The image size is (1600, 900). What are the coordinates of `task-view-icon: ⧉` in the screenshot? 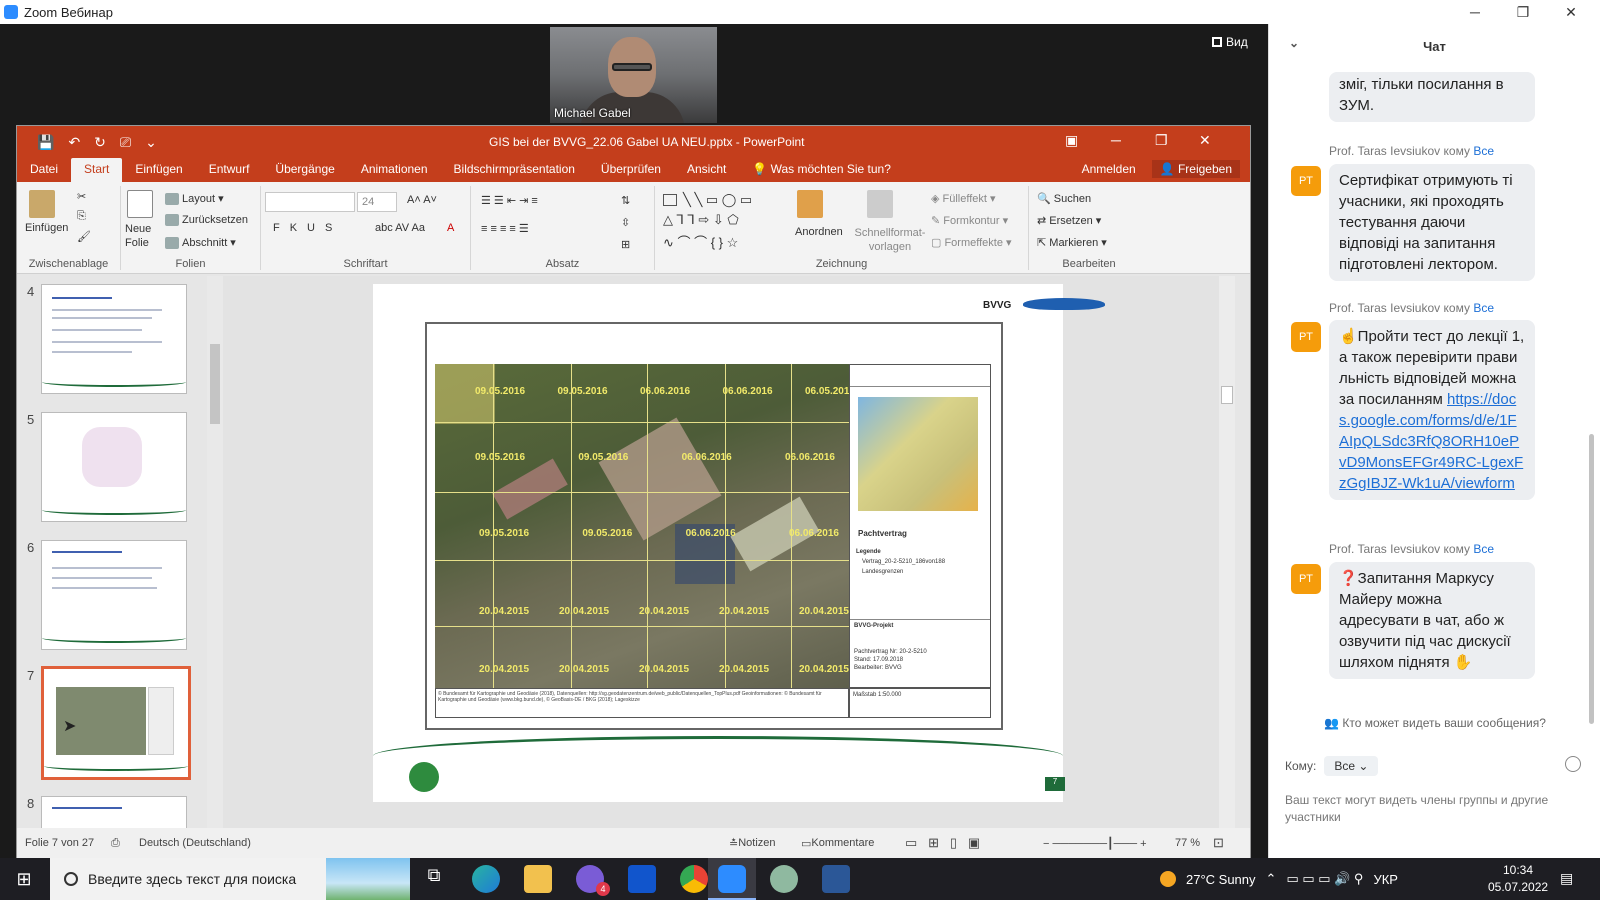 It's located at (434, 879).